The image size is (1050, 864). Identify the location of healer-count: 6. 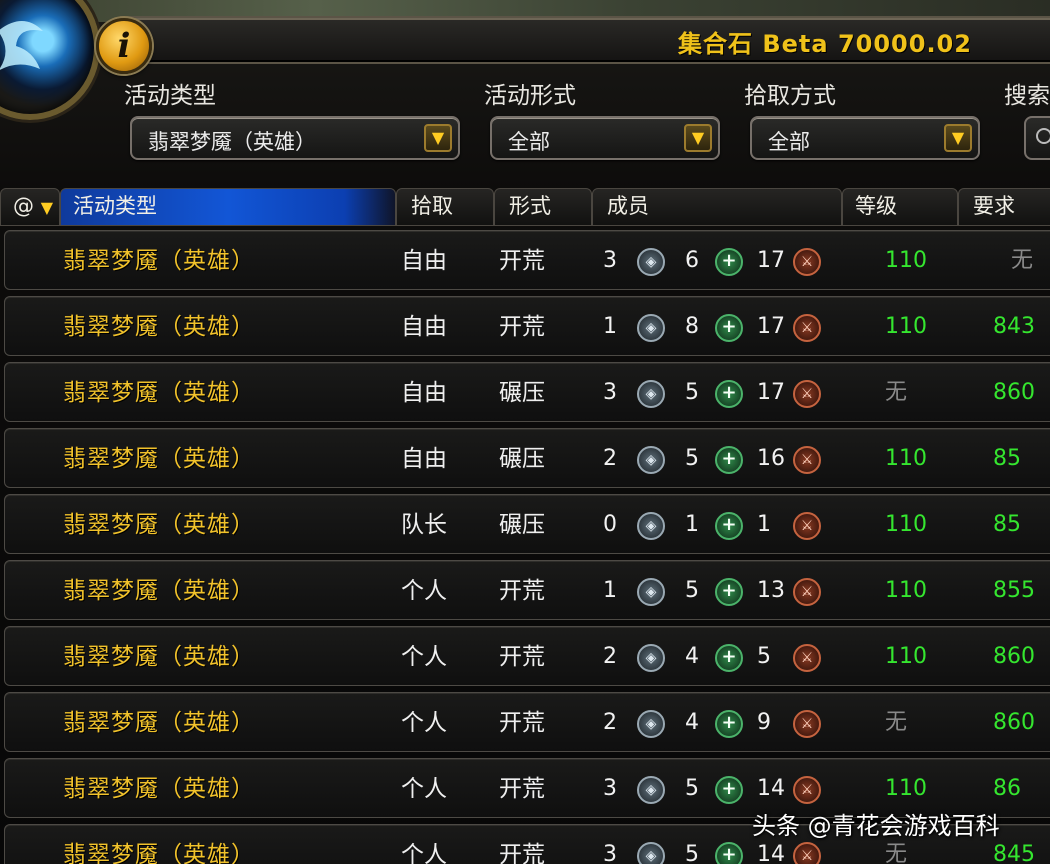
(692, 260).